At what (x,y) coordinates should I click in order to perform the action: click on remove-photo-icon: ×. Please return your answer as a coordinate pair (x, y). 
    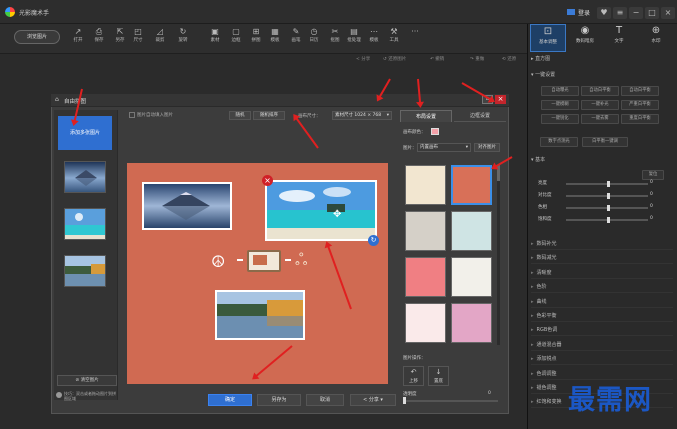
    Looking at the image, I should click on (267, 180).